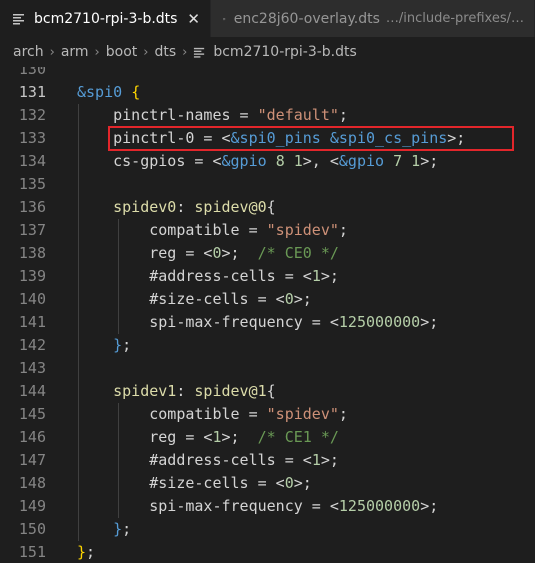  What do you see at coordinates (267, 74) in the screenshot?
I see `code-line: 130` at bounding box center [267, 74].